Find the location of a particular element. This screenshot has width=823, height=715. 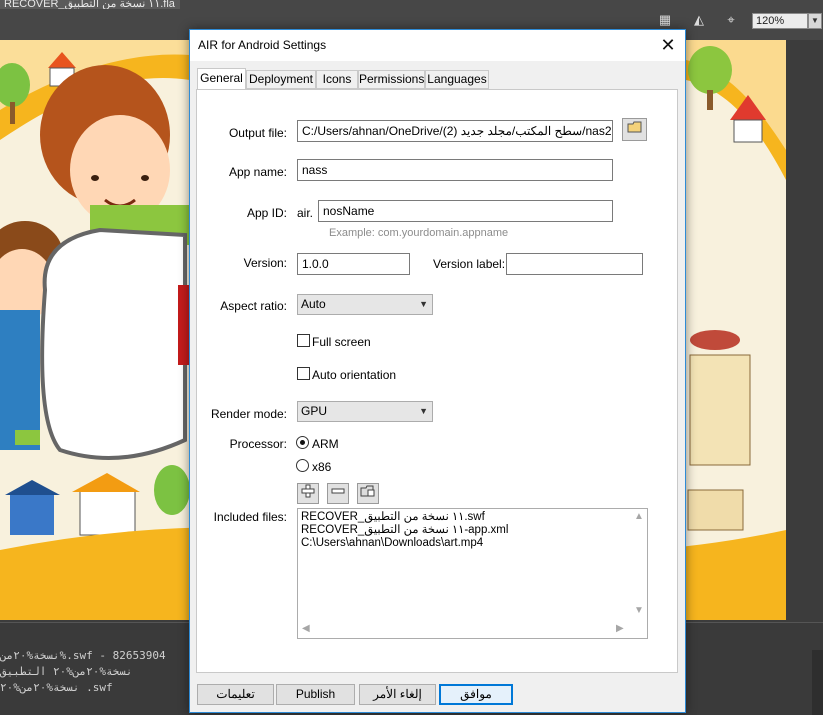

scroll-right-icon: ▶ is located at coordinates (620, 628).